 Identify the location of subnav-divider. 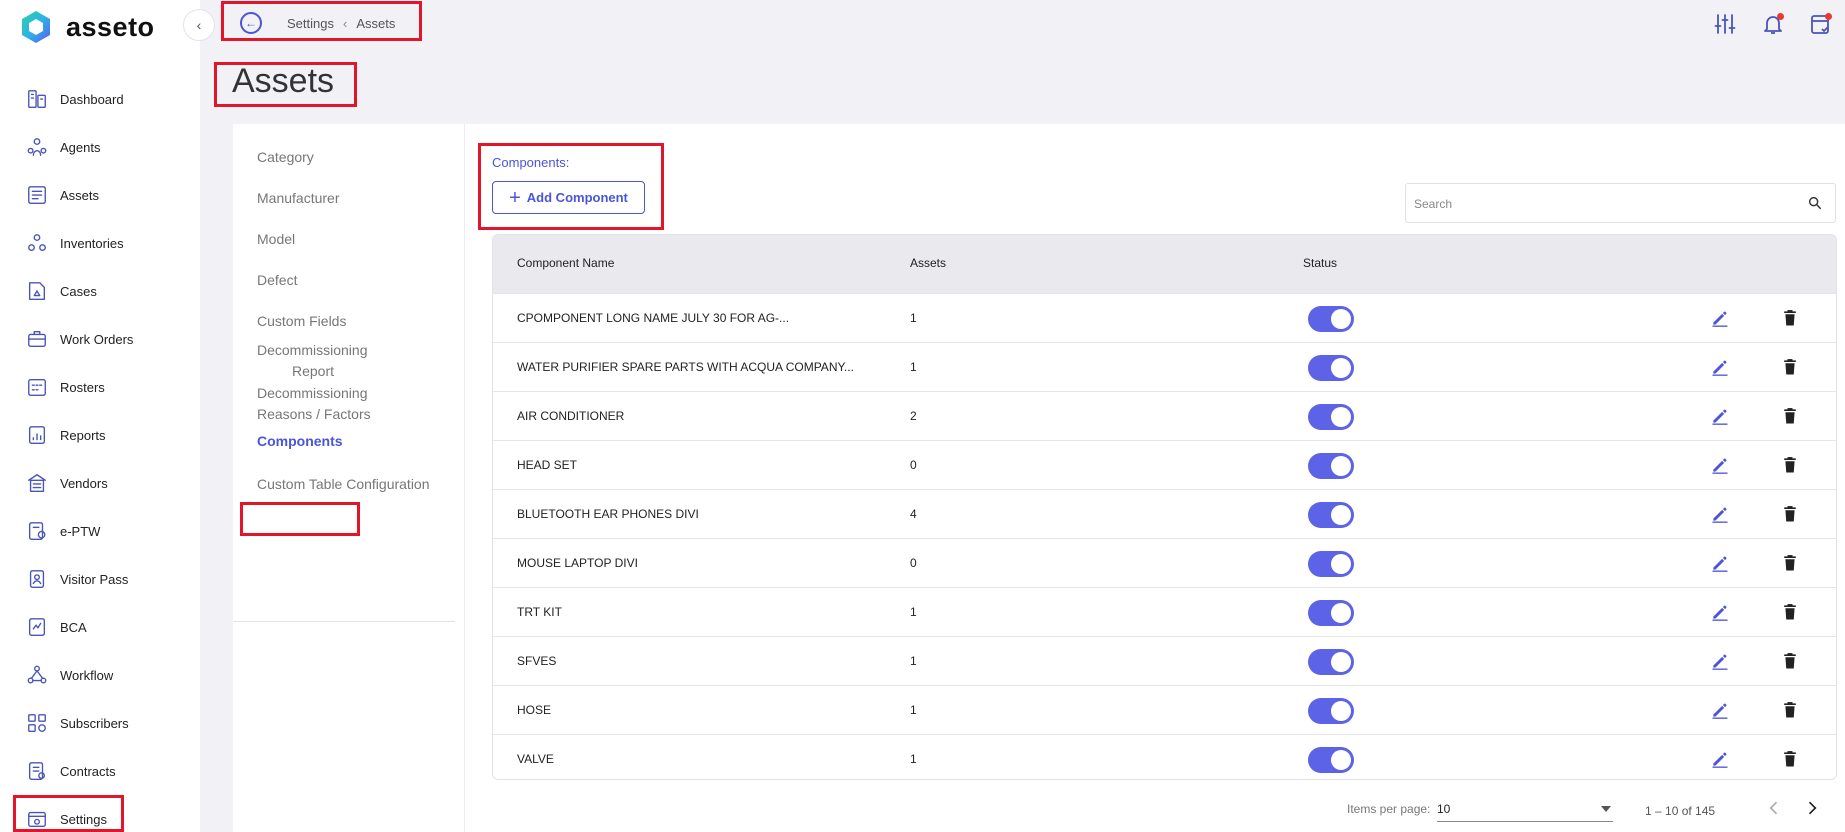
(464, 478).